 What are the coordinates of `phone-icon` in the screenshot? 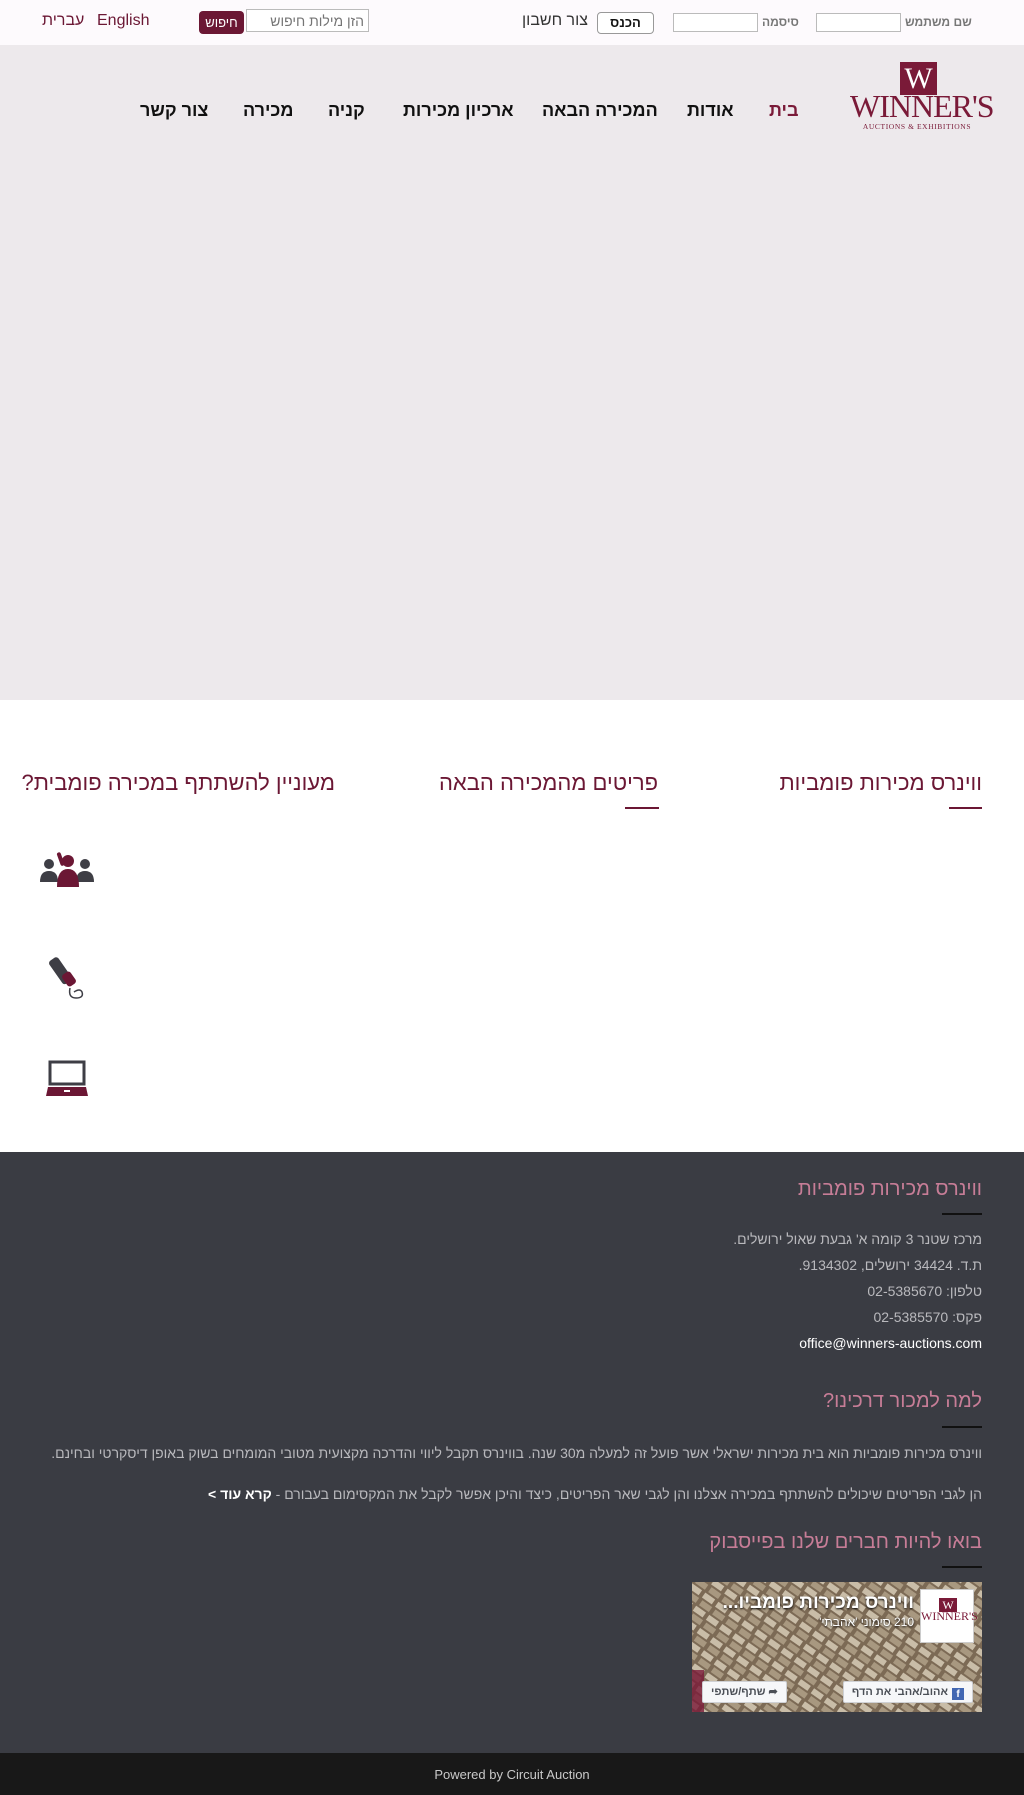 It's located at (68, 979).